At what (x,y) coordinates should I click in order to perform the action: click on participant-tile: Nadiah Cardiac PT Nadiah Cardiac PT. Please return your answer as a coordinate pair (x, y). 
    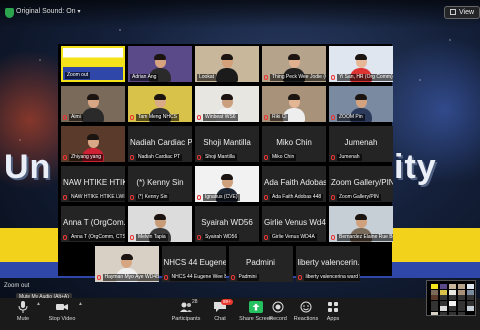
    Looking at the image, I should click on (160, 144).